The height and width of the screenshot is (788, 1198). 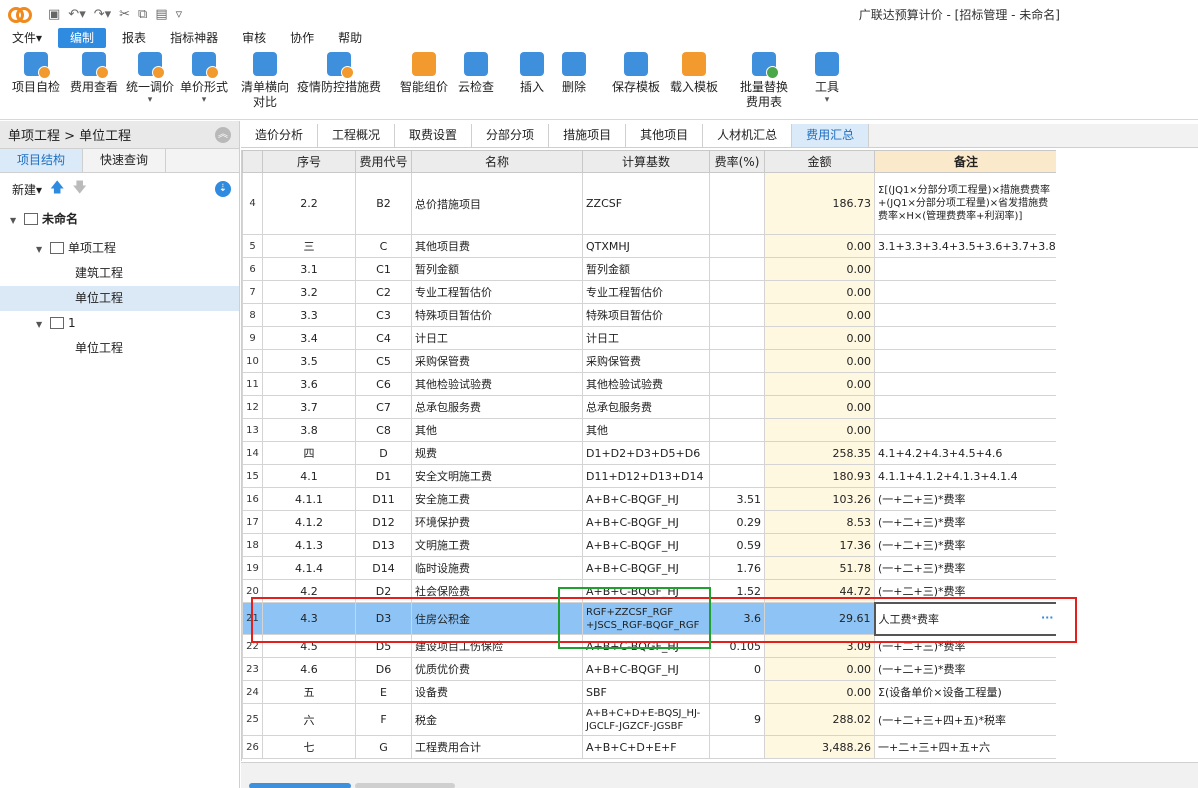 What do you see at coordinates (252, 499) in the screenshot?
I see `row-number: 16` at bounding box center [252, 499].